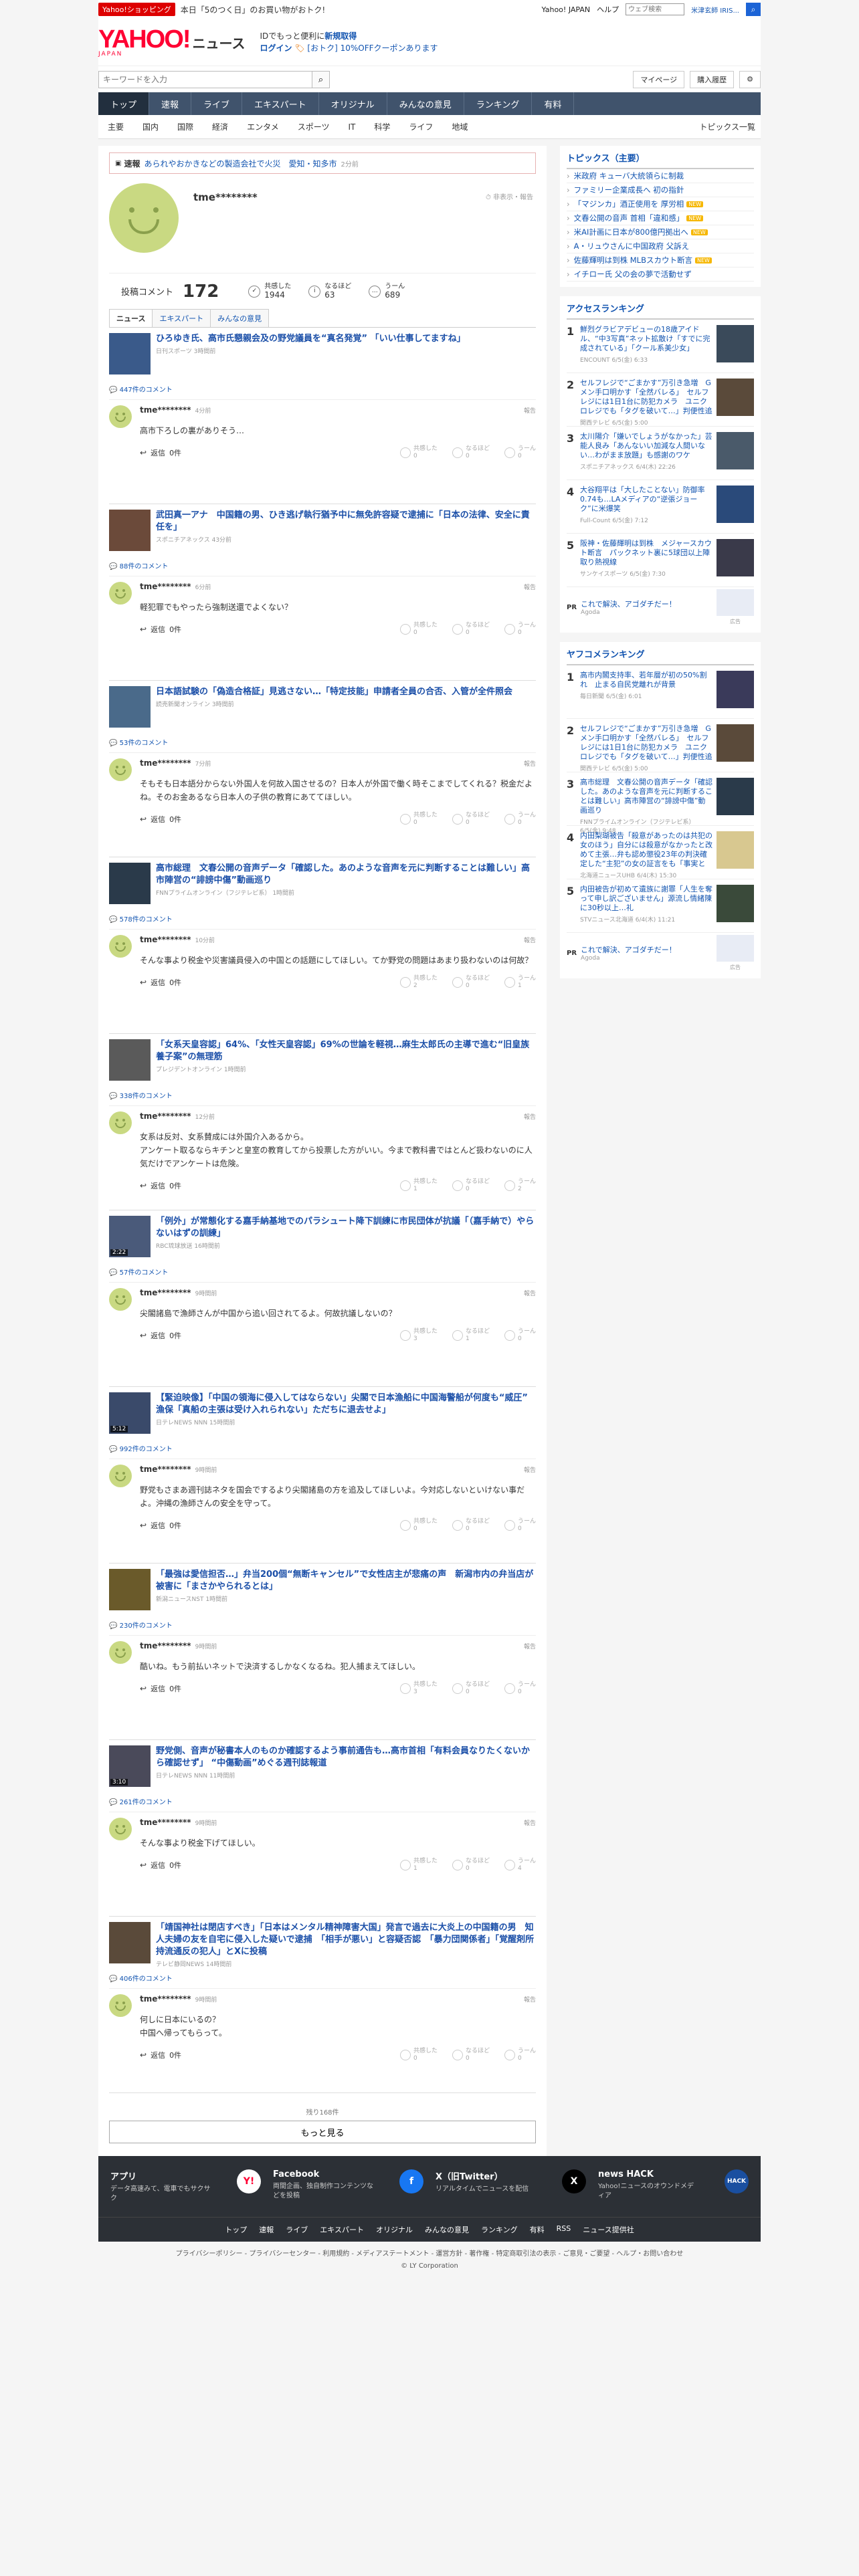 This screenshot has width=859, height=2576. Describe the element at coordinates (217, 103) in the screenshot. I see `nav-tab-2: ライブ` at that location.